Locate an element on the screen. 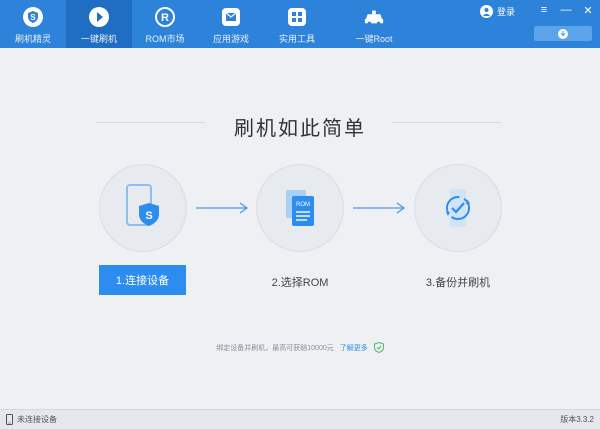 This screenshot has height=429, width=600. login-button: 登录 is located at coordinates (497, 11).